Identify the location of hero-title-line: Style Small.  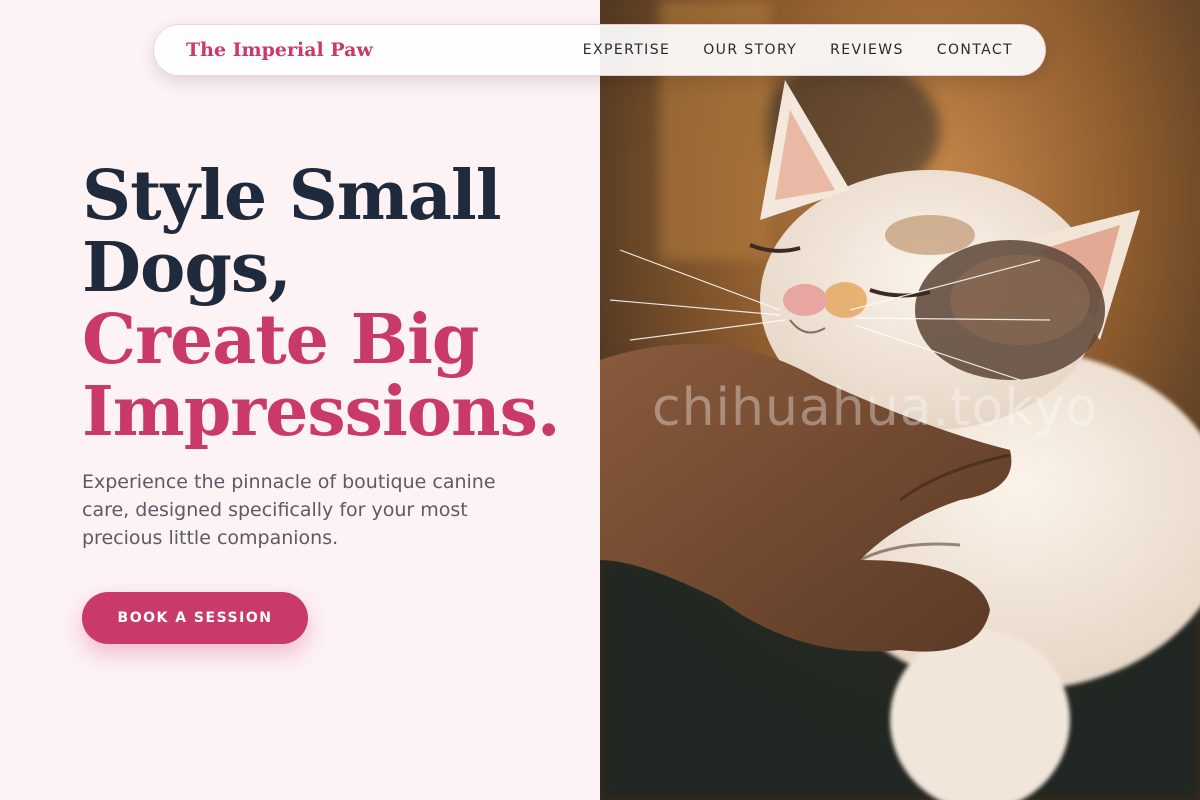
(292, 196).